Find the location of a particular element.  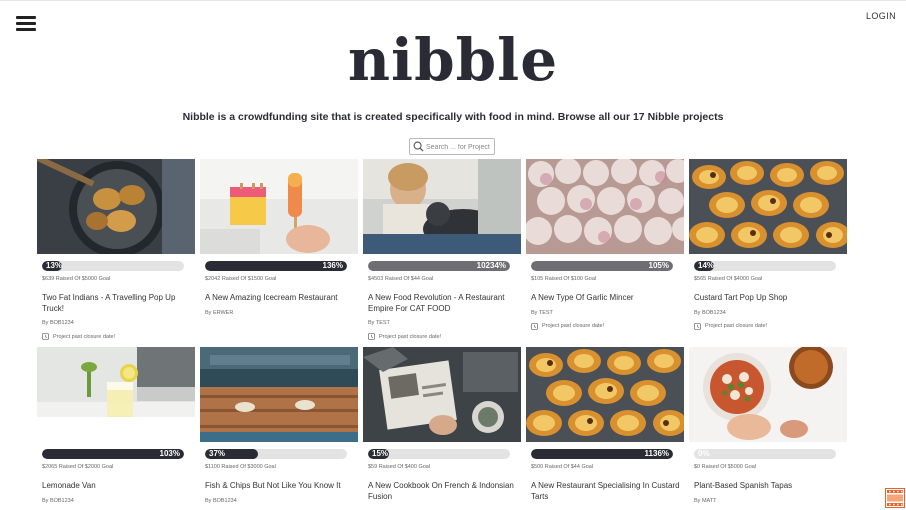

raised-of-goal: $2065 Raised Of $2000 Goal is located at coordinates (78, 467).